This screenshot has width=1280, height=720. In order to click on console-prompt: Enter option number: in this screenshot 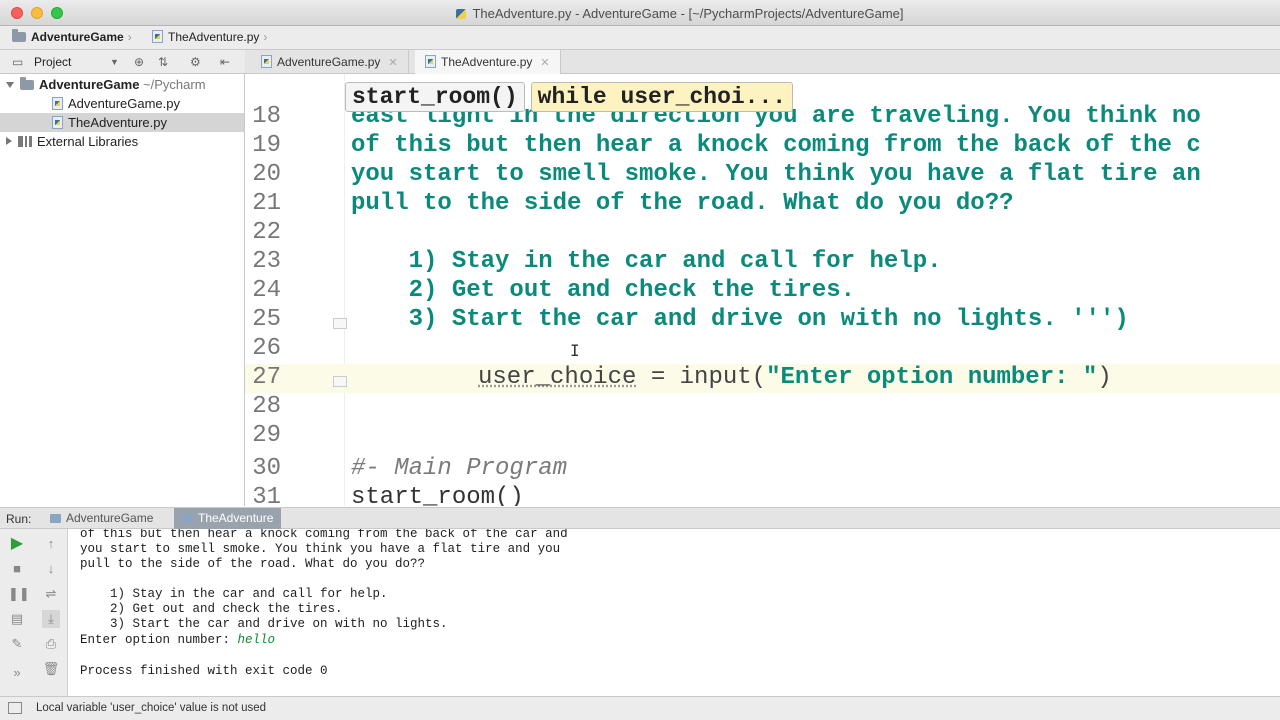, I will do `click(159, 640)`.